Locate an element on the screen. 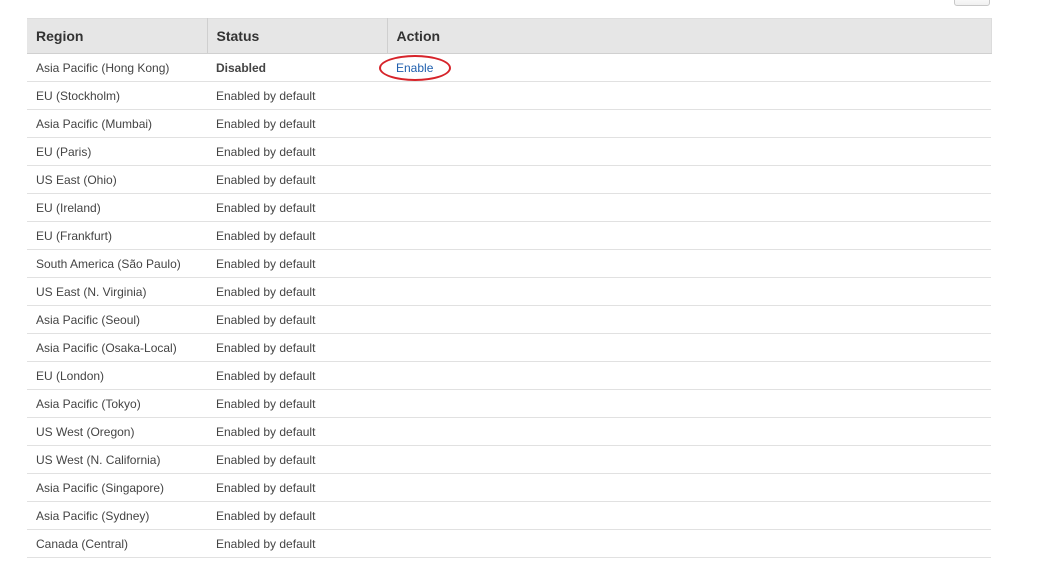 The height and width of the screenshot is (563, 1057). table-row: Asia Pacific (Sydney) Enabled by default is located at coordinates (509, 515).